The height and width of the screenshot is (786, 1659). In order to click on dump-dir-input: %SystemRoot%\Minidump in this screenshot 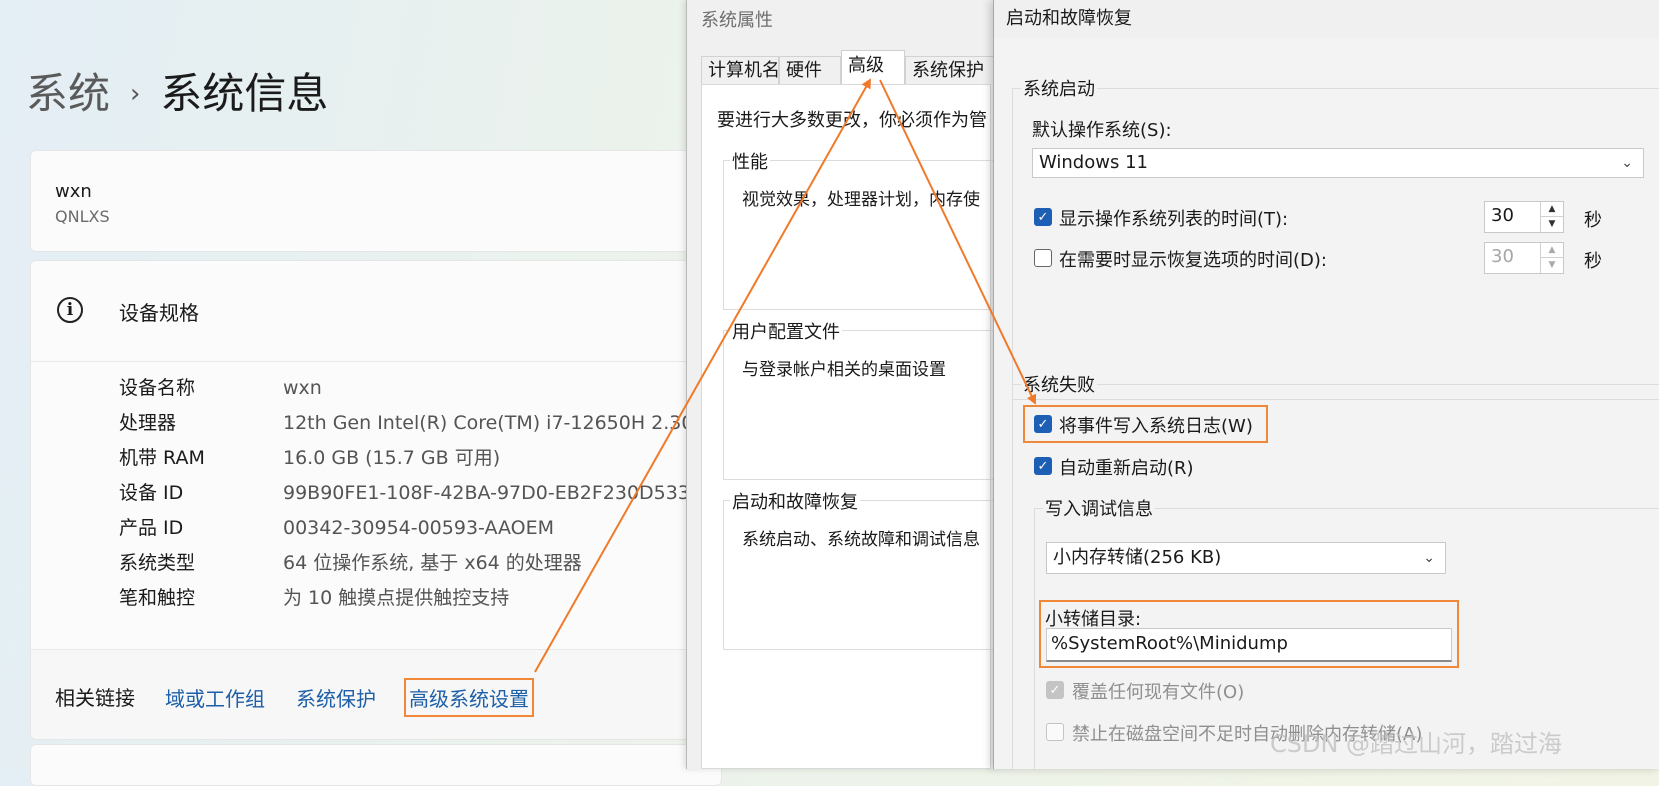, I will do `click(1249, 645)`.